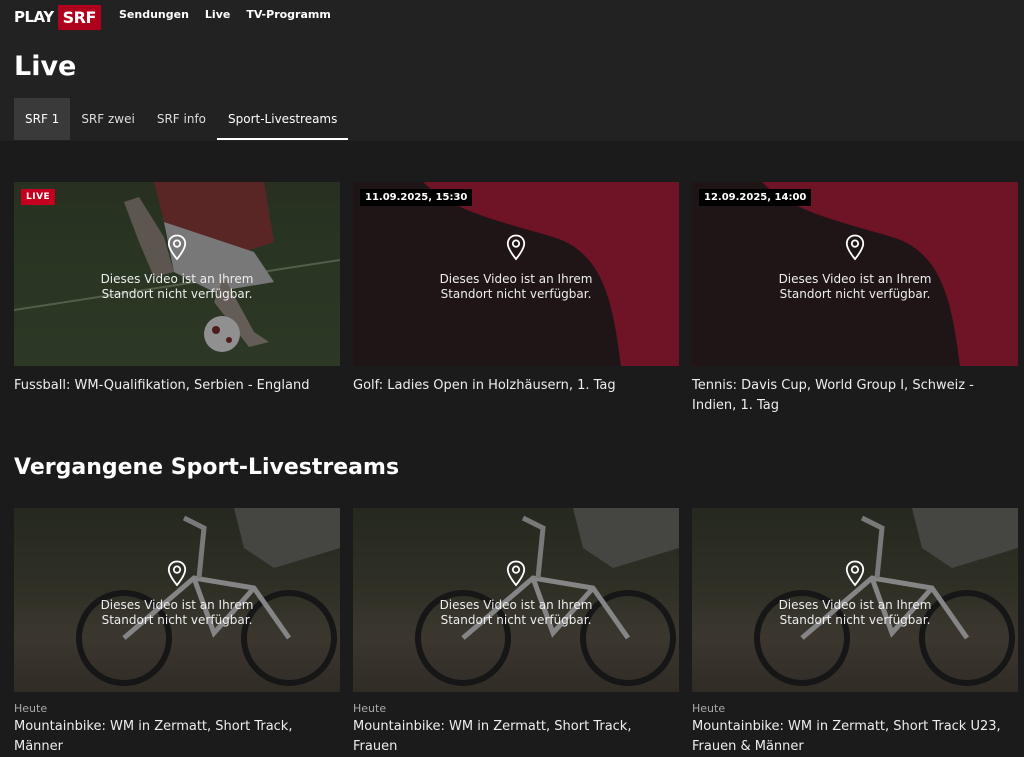  Describe the element at coordinates (207, 467) in the screenshot. I see `past-section-title: Vergangene Sport-Livestreams` at that location.